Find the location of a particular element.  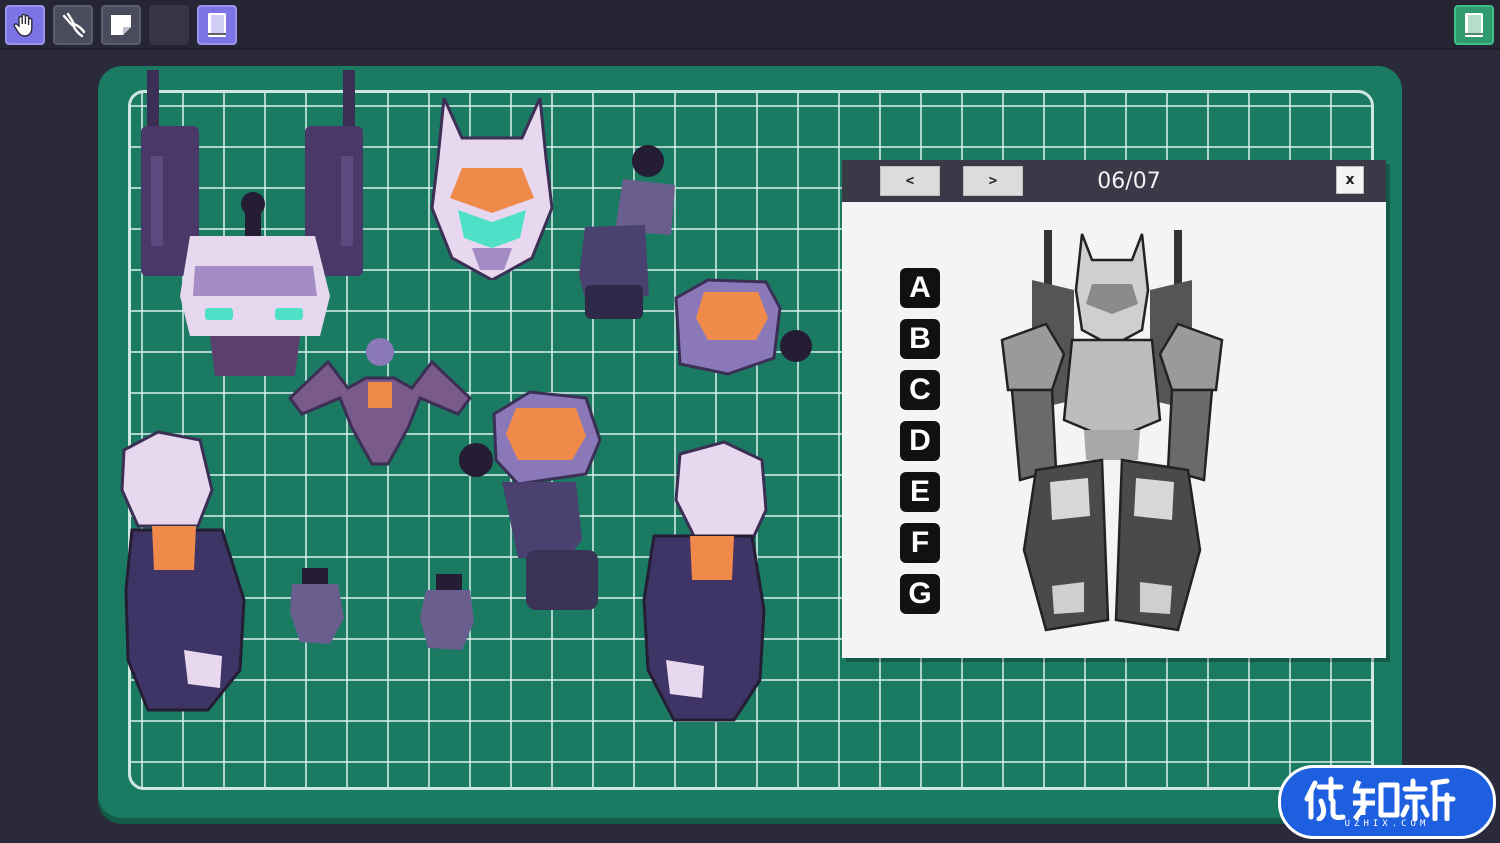

right-leg-part is located at coordinates (705, 583).